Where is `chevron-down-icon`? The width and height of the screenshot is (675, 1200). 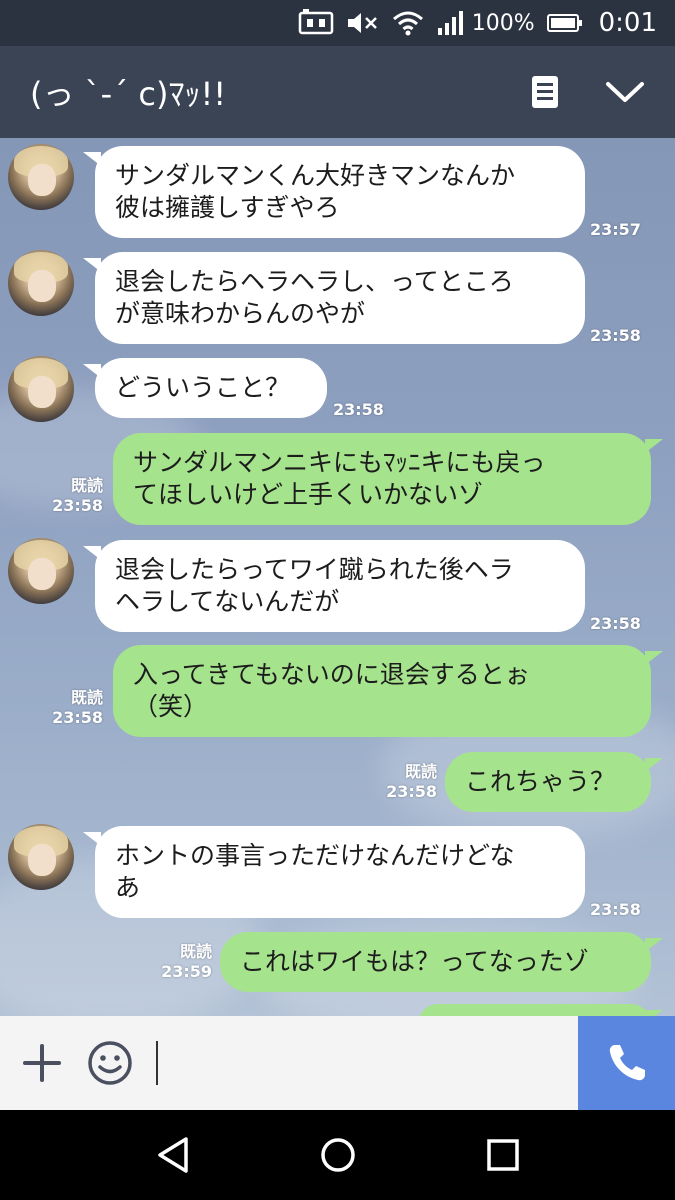 chevron-down-icon is located at coordinates (625, 92).